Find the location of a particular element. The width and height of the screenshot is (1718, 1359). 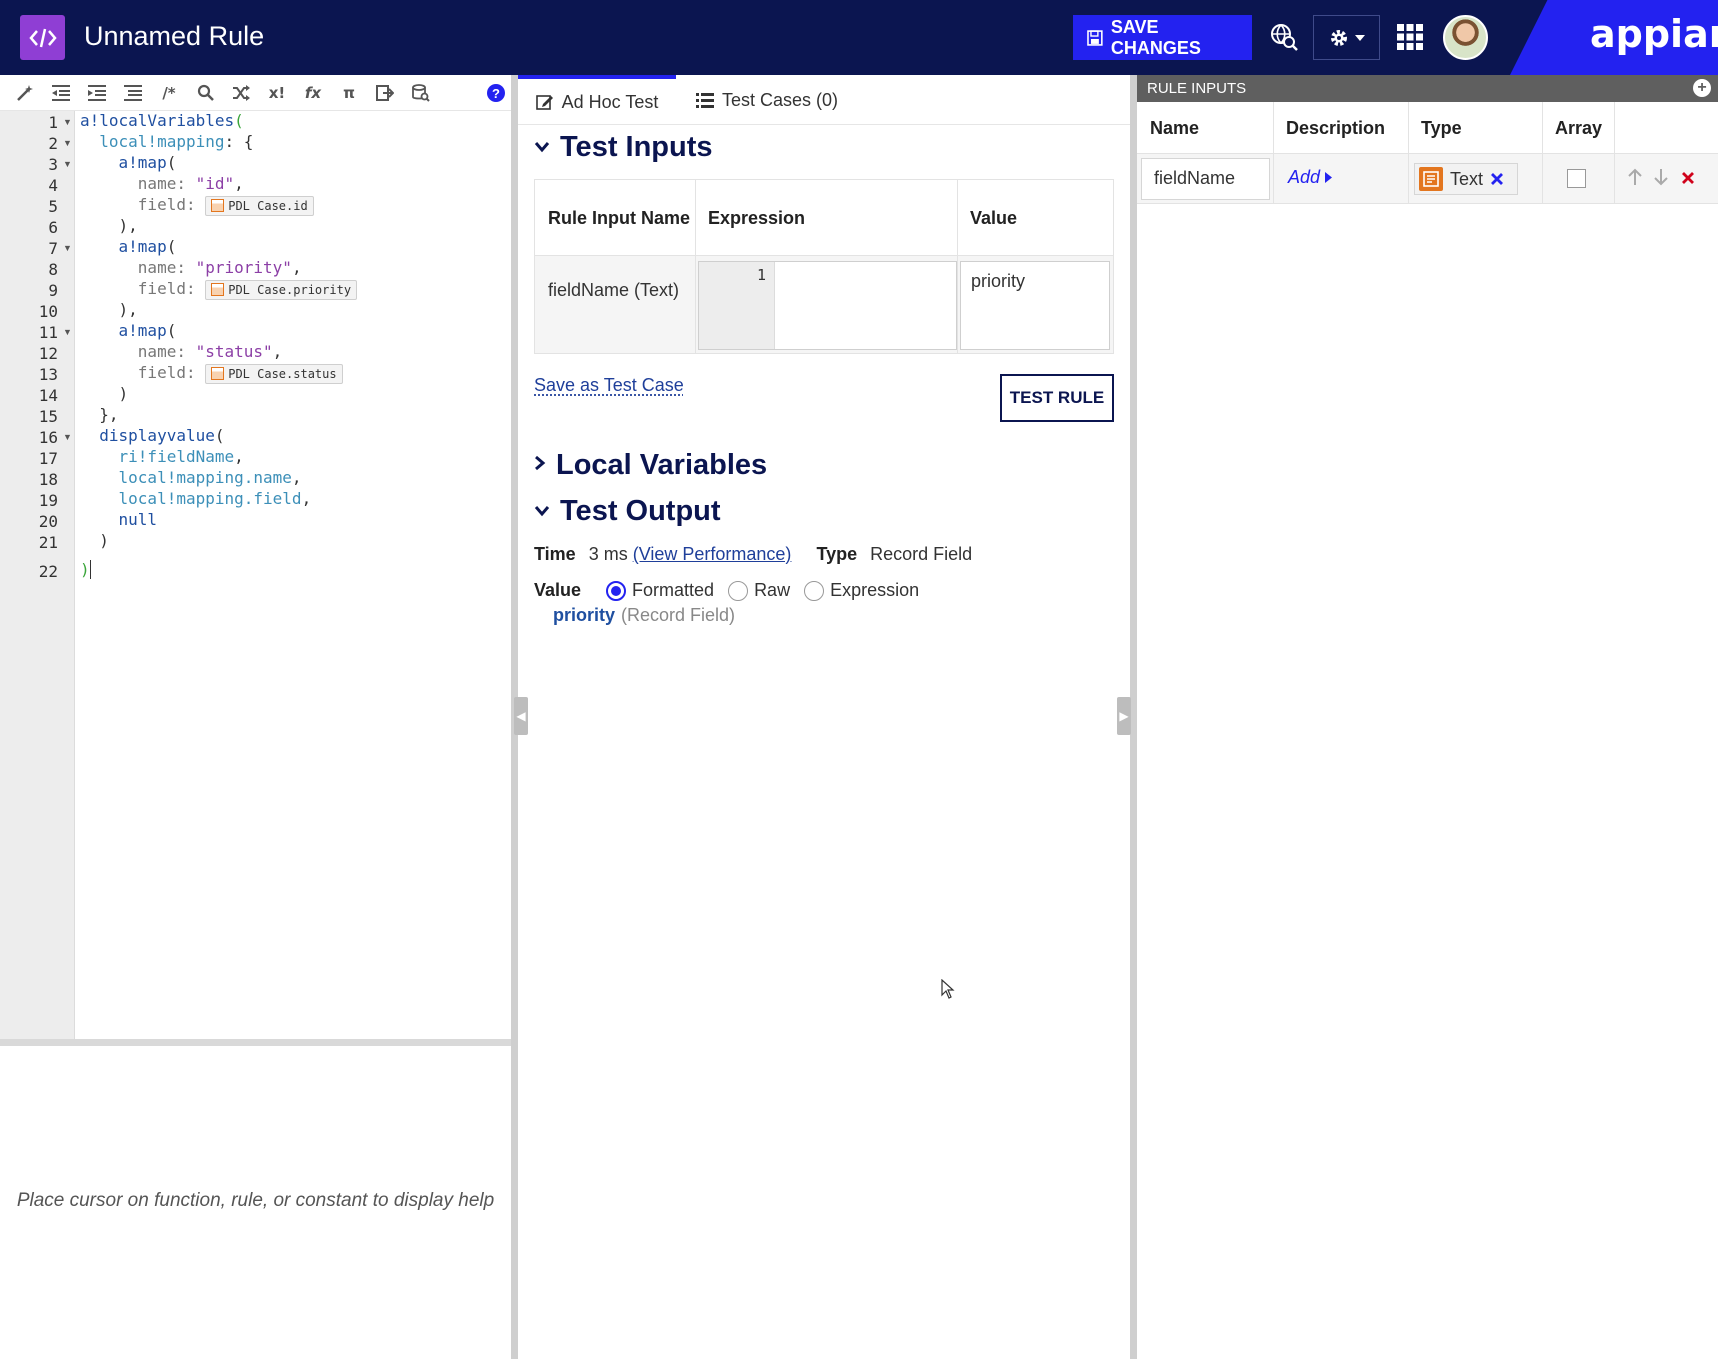

format-list-icon is located at coordinates (133, 93).